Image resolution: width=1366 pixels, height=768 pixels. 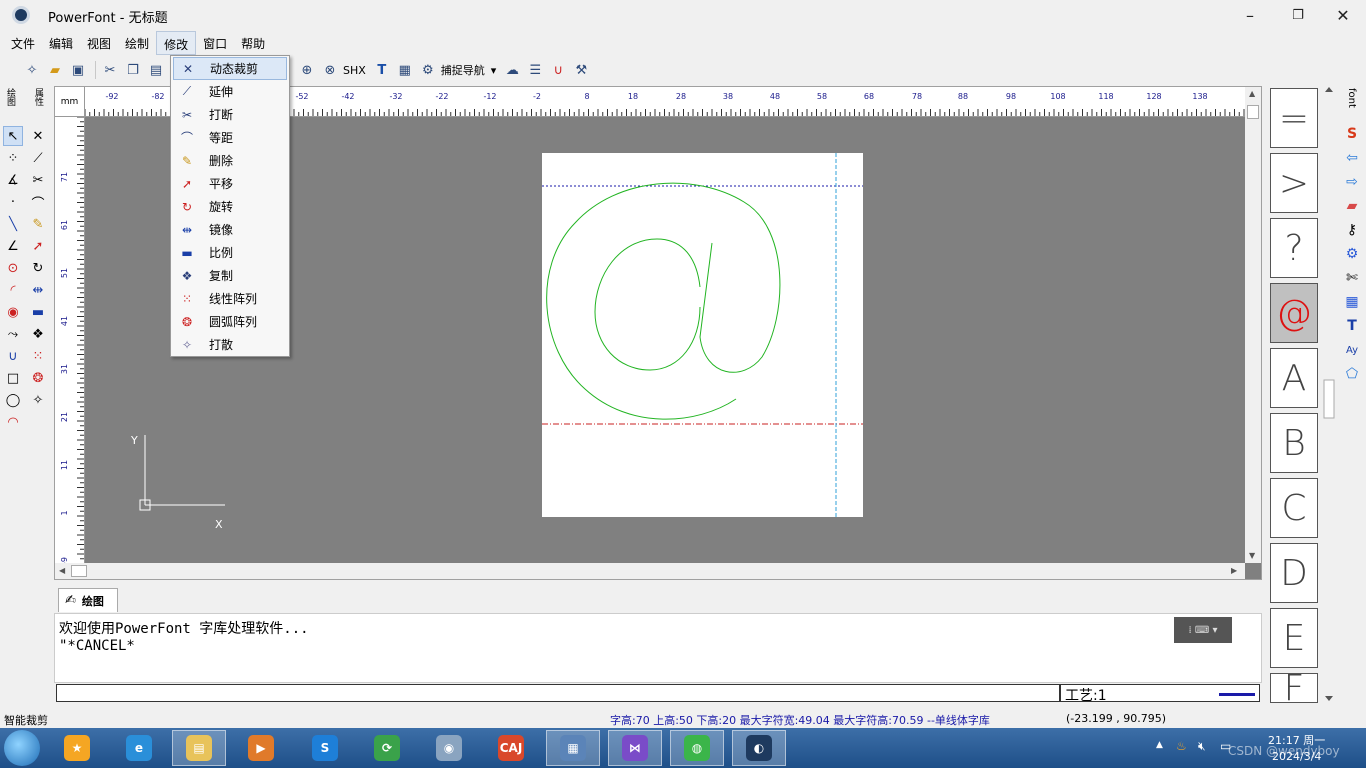 What do you see at coordinates (38, 334) in the screenshot?
I see `copy-tool-icon: ❖` at bounding box center [38, 334].